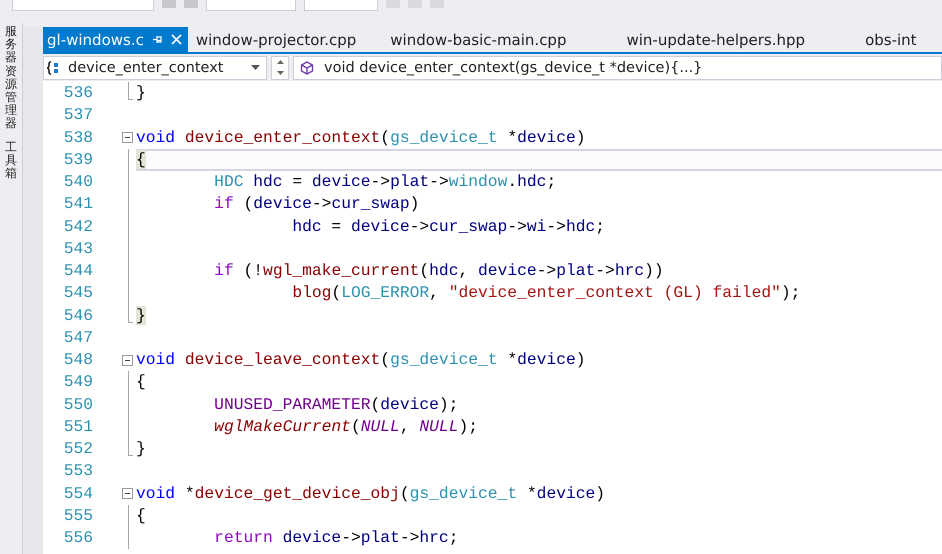  What do you see at coordinates (512, 181) in the screenshot?
I see `code-text: .` at bounding box center [512, 181].